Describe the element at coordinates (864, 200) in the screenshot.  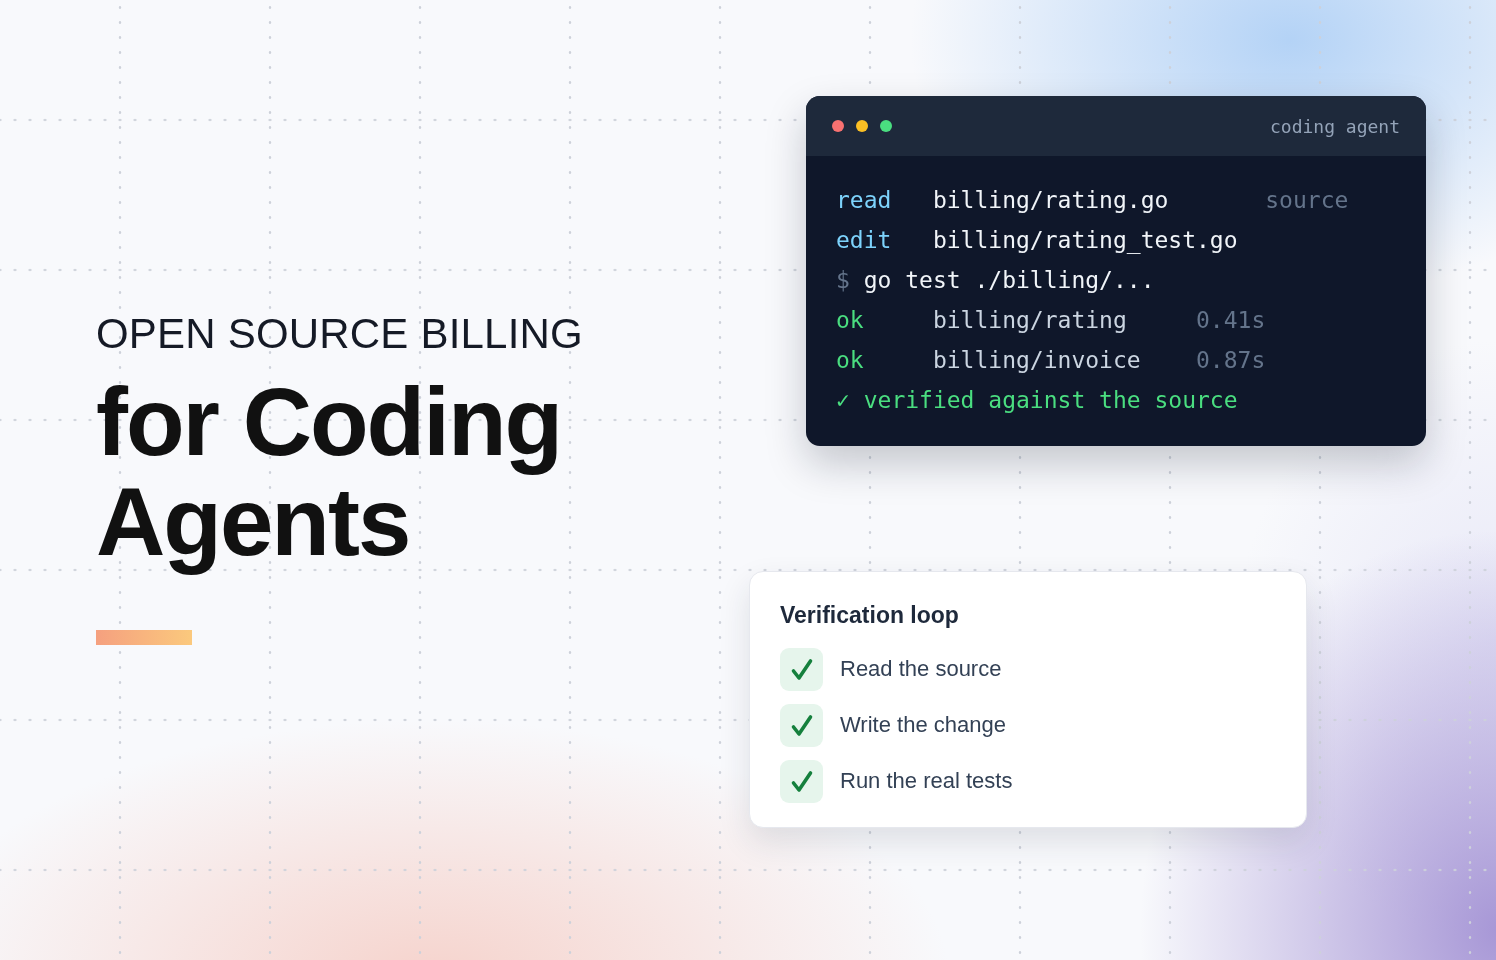
I see `command-verb: read` at that location.